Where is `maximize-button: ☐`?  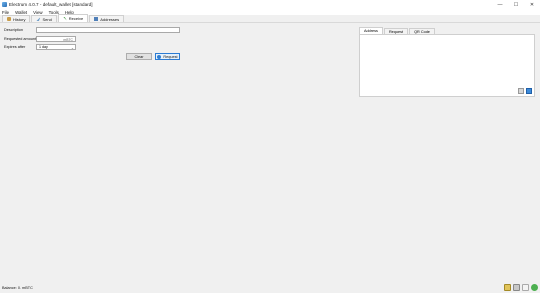 maximize-button: ☐ is located at coordinates (516, 4).